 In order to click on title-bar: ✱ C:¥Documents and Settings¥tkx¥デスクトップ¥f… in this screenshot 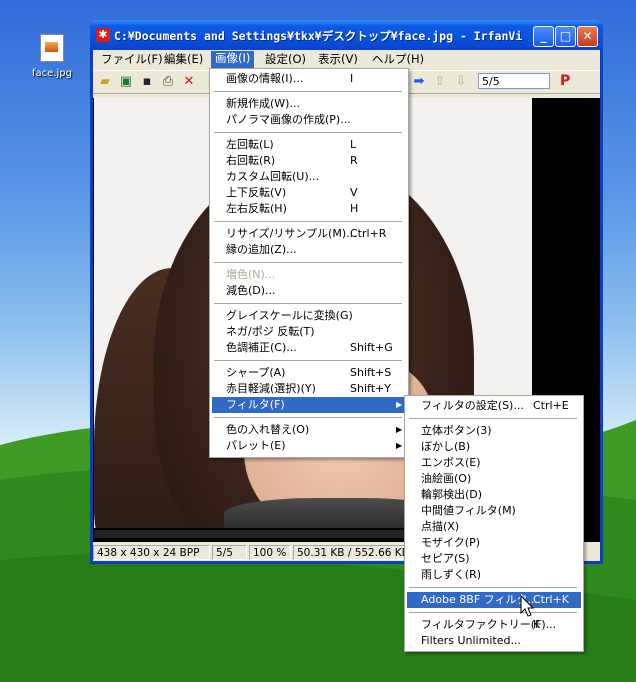, I will do `click(346, 35)`.